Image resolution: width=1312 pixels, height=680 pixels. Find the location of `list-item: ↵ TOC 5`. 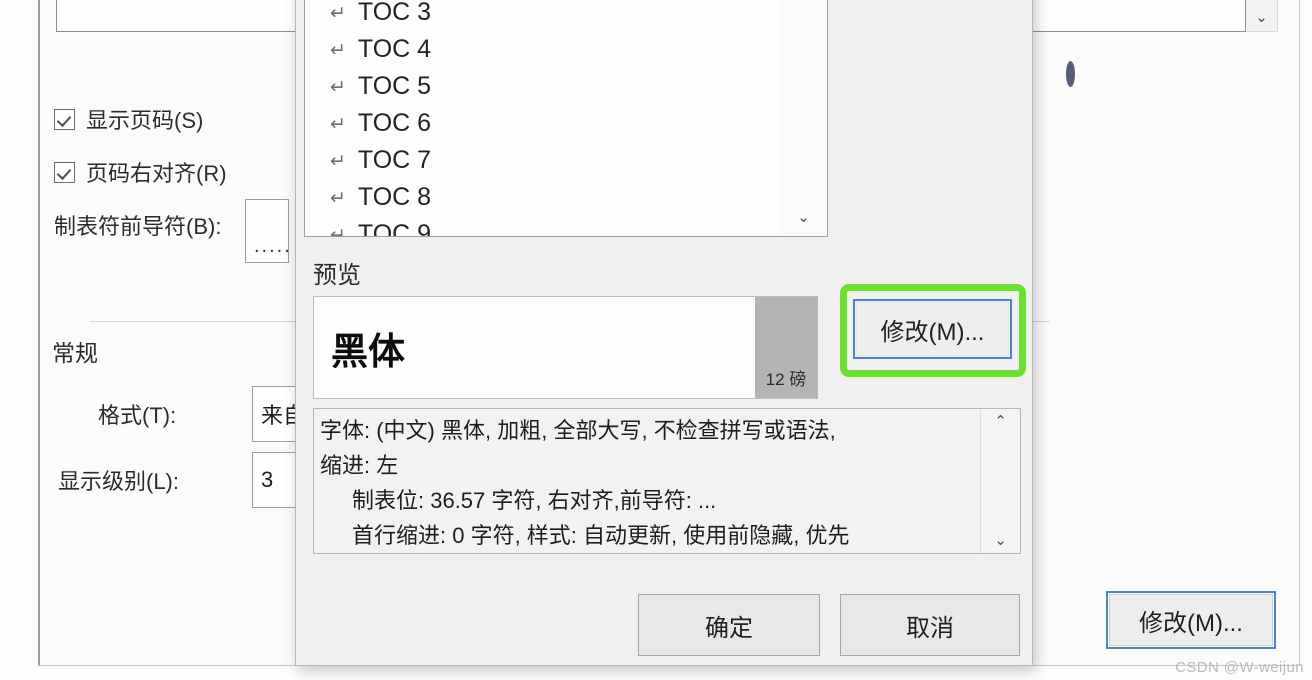

list-item: ↵ TOC 5 is located at coordinates (566, 86).